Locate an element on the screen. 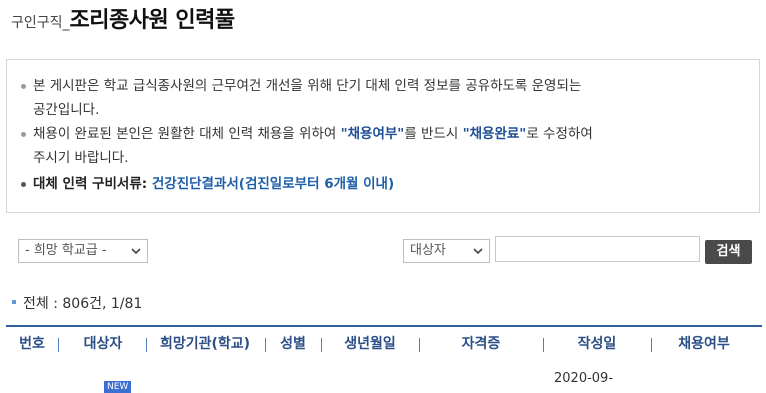  page-heading: 조리종사원 인력풀 is located at coordinates (152, 20).